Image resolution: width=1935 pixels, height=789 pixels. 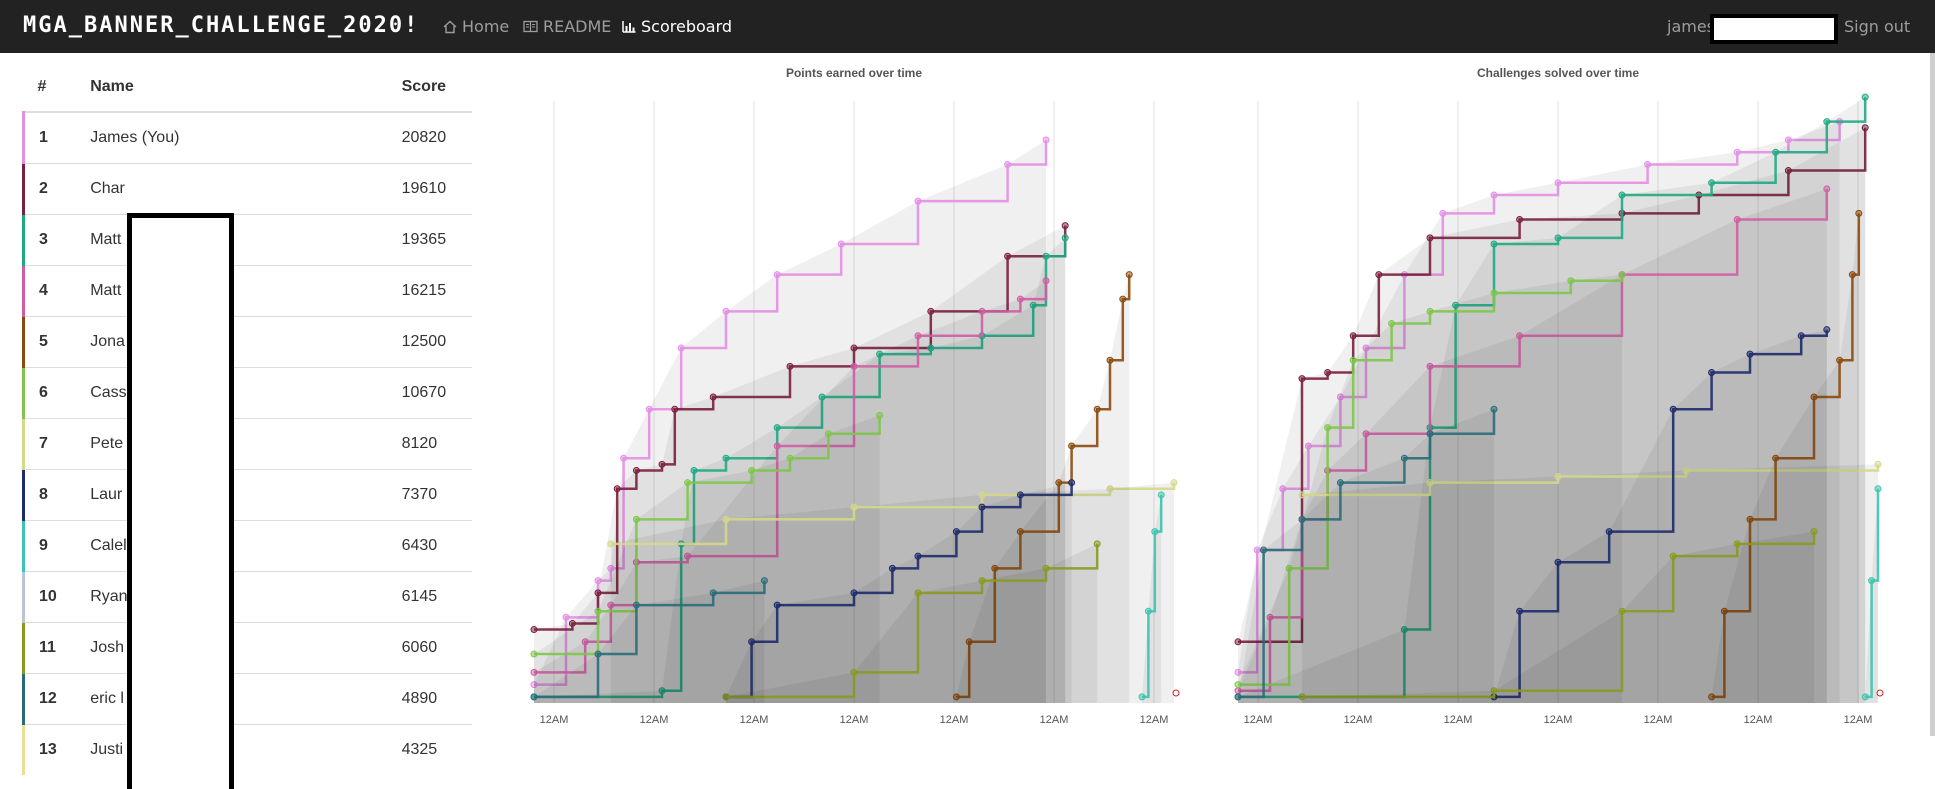 I want to click on header-name: Name, so click(x=245, y=88).